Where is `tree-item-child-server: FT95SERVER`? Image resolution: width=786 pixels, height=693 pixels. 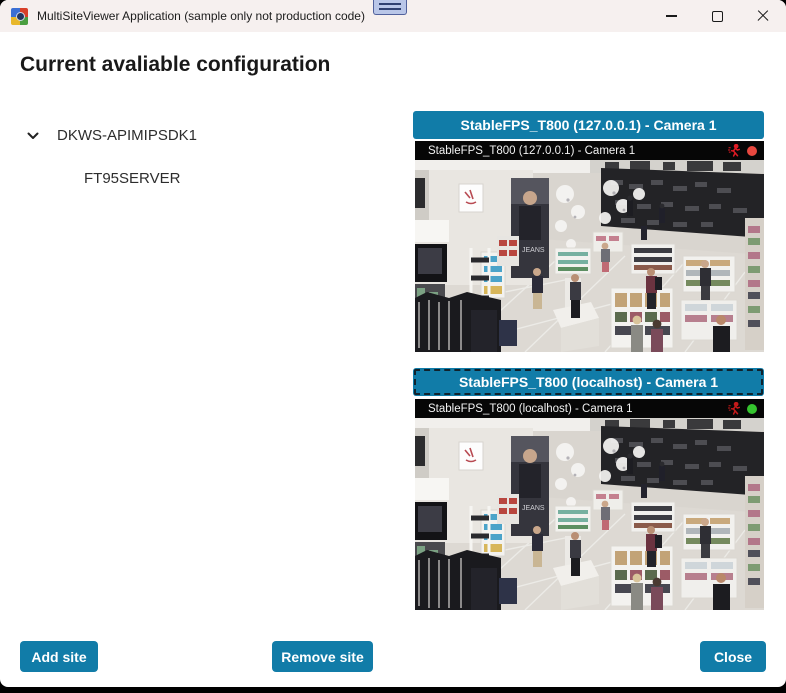
tree-item-child-server: FT95SERVER is located at coordinates (132, 178).